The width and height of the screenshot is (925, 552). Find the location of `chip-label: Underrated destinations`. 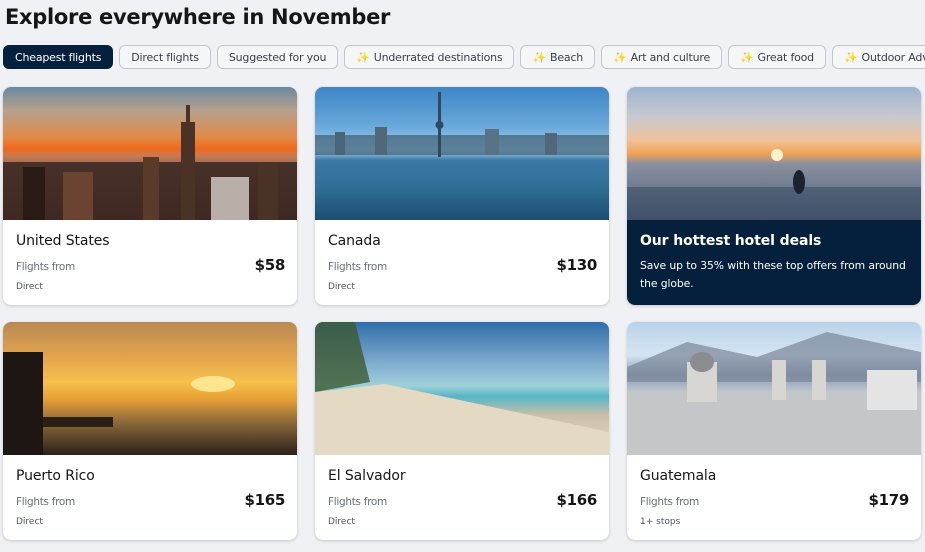

chip-label: Underrated destinations is located at coordinates (438, 57).